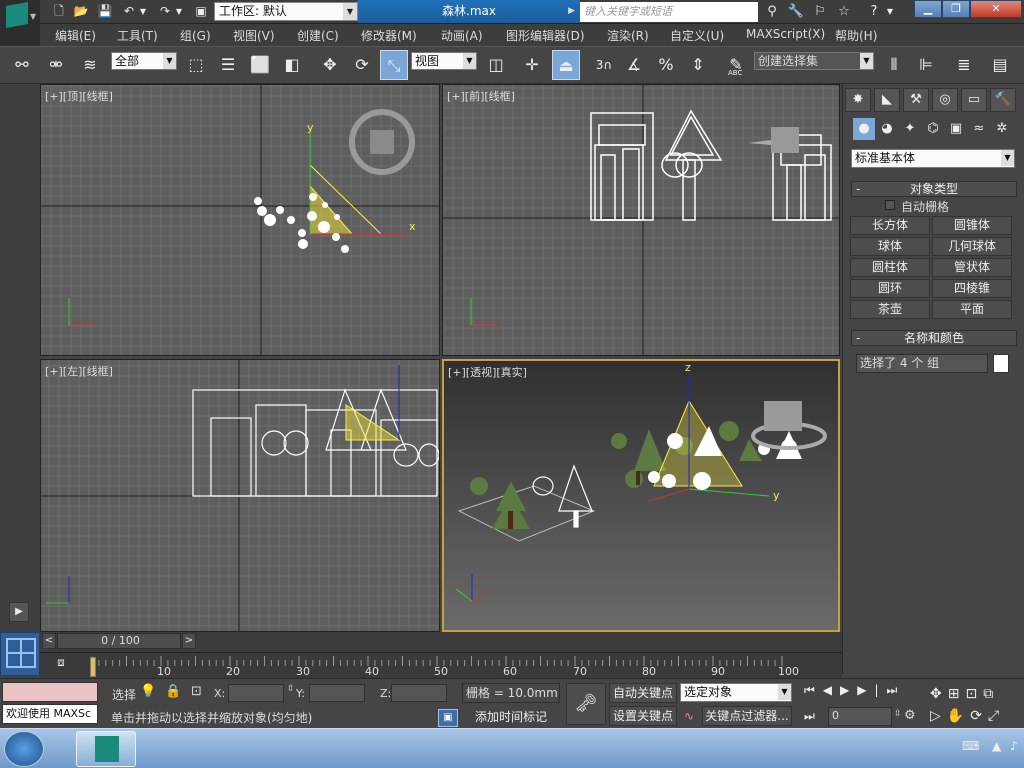 Image resolution: width=1024 pixels, height=768 pixels. I want to click on keyboard-shortcut-override-icon: ⏏, so click(566, 65).